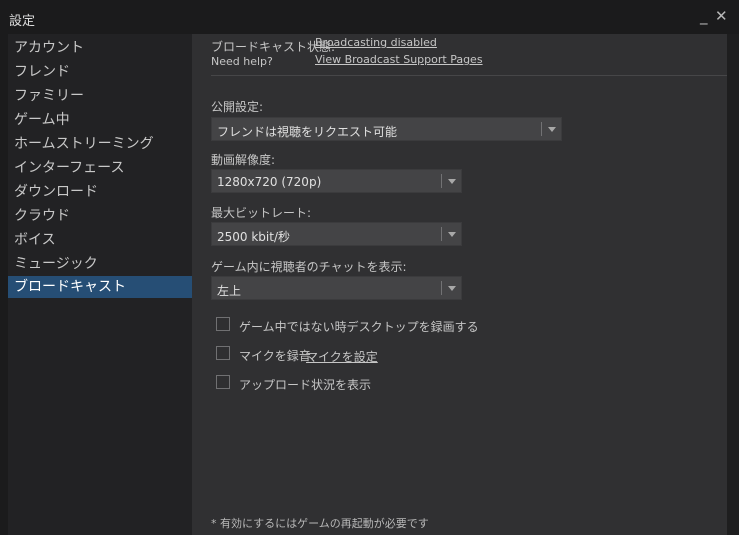 The width and height of the screenshot is (739, 535). I want to click on privacy-label: 公開設定:, so click(237, 107).